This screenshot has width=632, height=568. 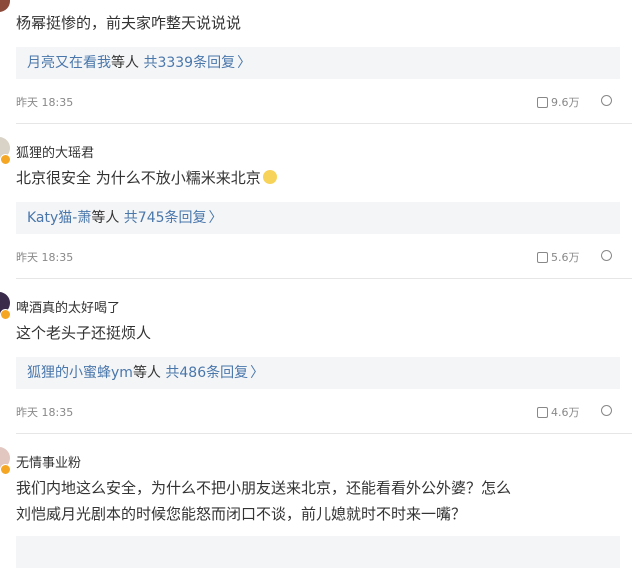 What do you see at coordinates (565, 102) in the screenshot?
I see `like-count: 9.6万` at bounding box center [565, 102].